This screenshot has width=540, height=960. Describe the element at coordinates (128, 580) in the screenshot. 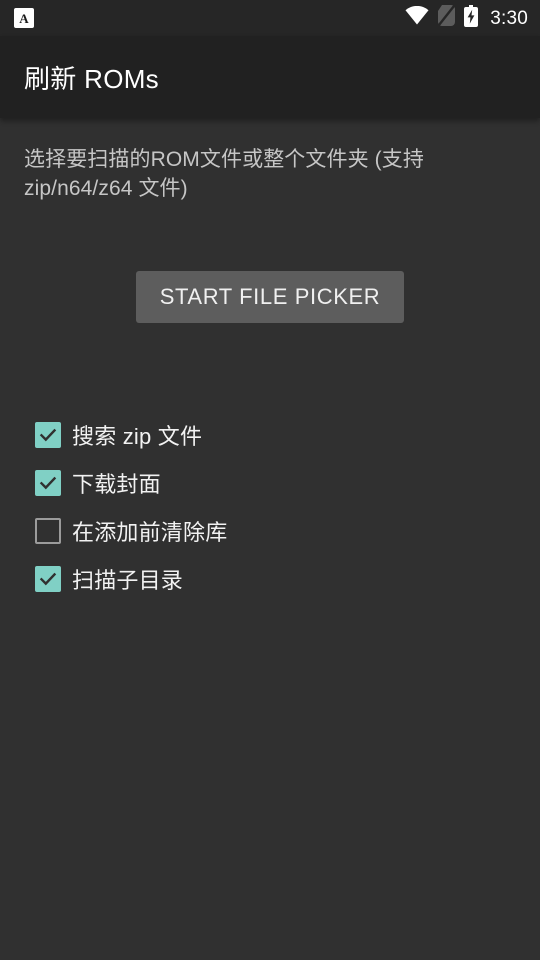

I see `option-label-scan-subdirectories: 扫描子目录` at that location.